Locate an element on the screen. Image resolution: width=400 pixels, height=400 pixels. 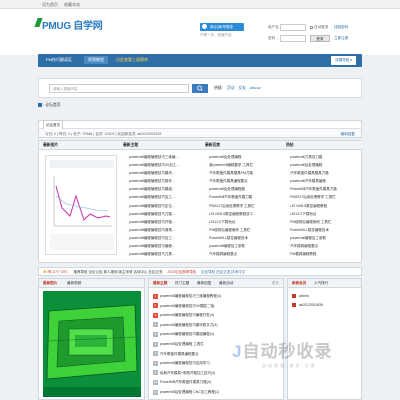
list-item: 4 powermill编程编程技巧模块数字刀(4) is located at coordinates (187, 326).